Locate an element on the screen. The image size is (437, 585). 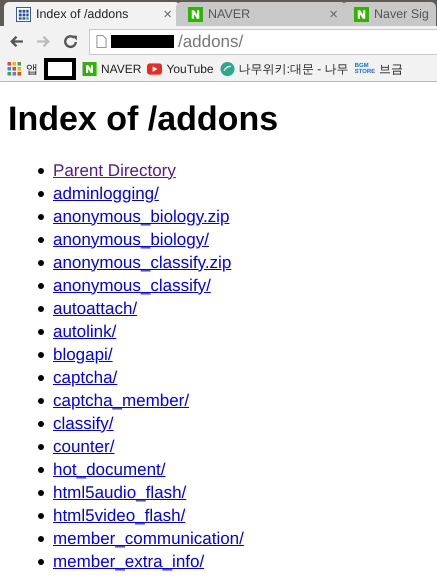
bookmark-label: 앱 is located at coordinates (32, 69).